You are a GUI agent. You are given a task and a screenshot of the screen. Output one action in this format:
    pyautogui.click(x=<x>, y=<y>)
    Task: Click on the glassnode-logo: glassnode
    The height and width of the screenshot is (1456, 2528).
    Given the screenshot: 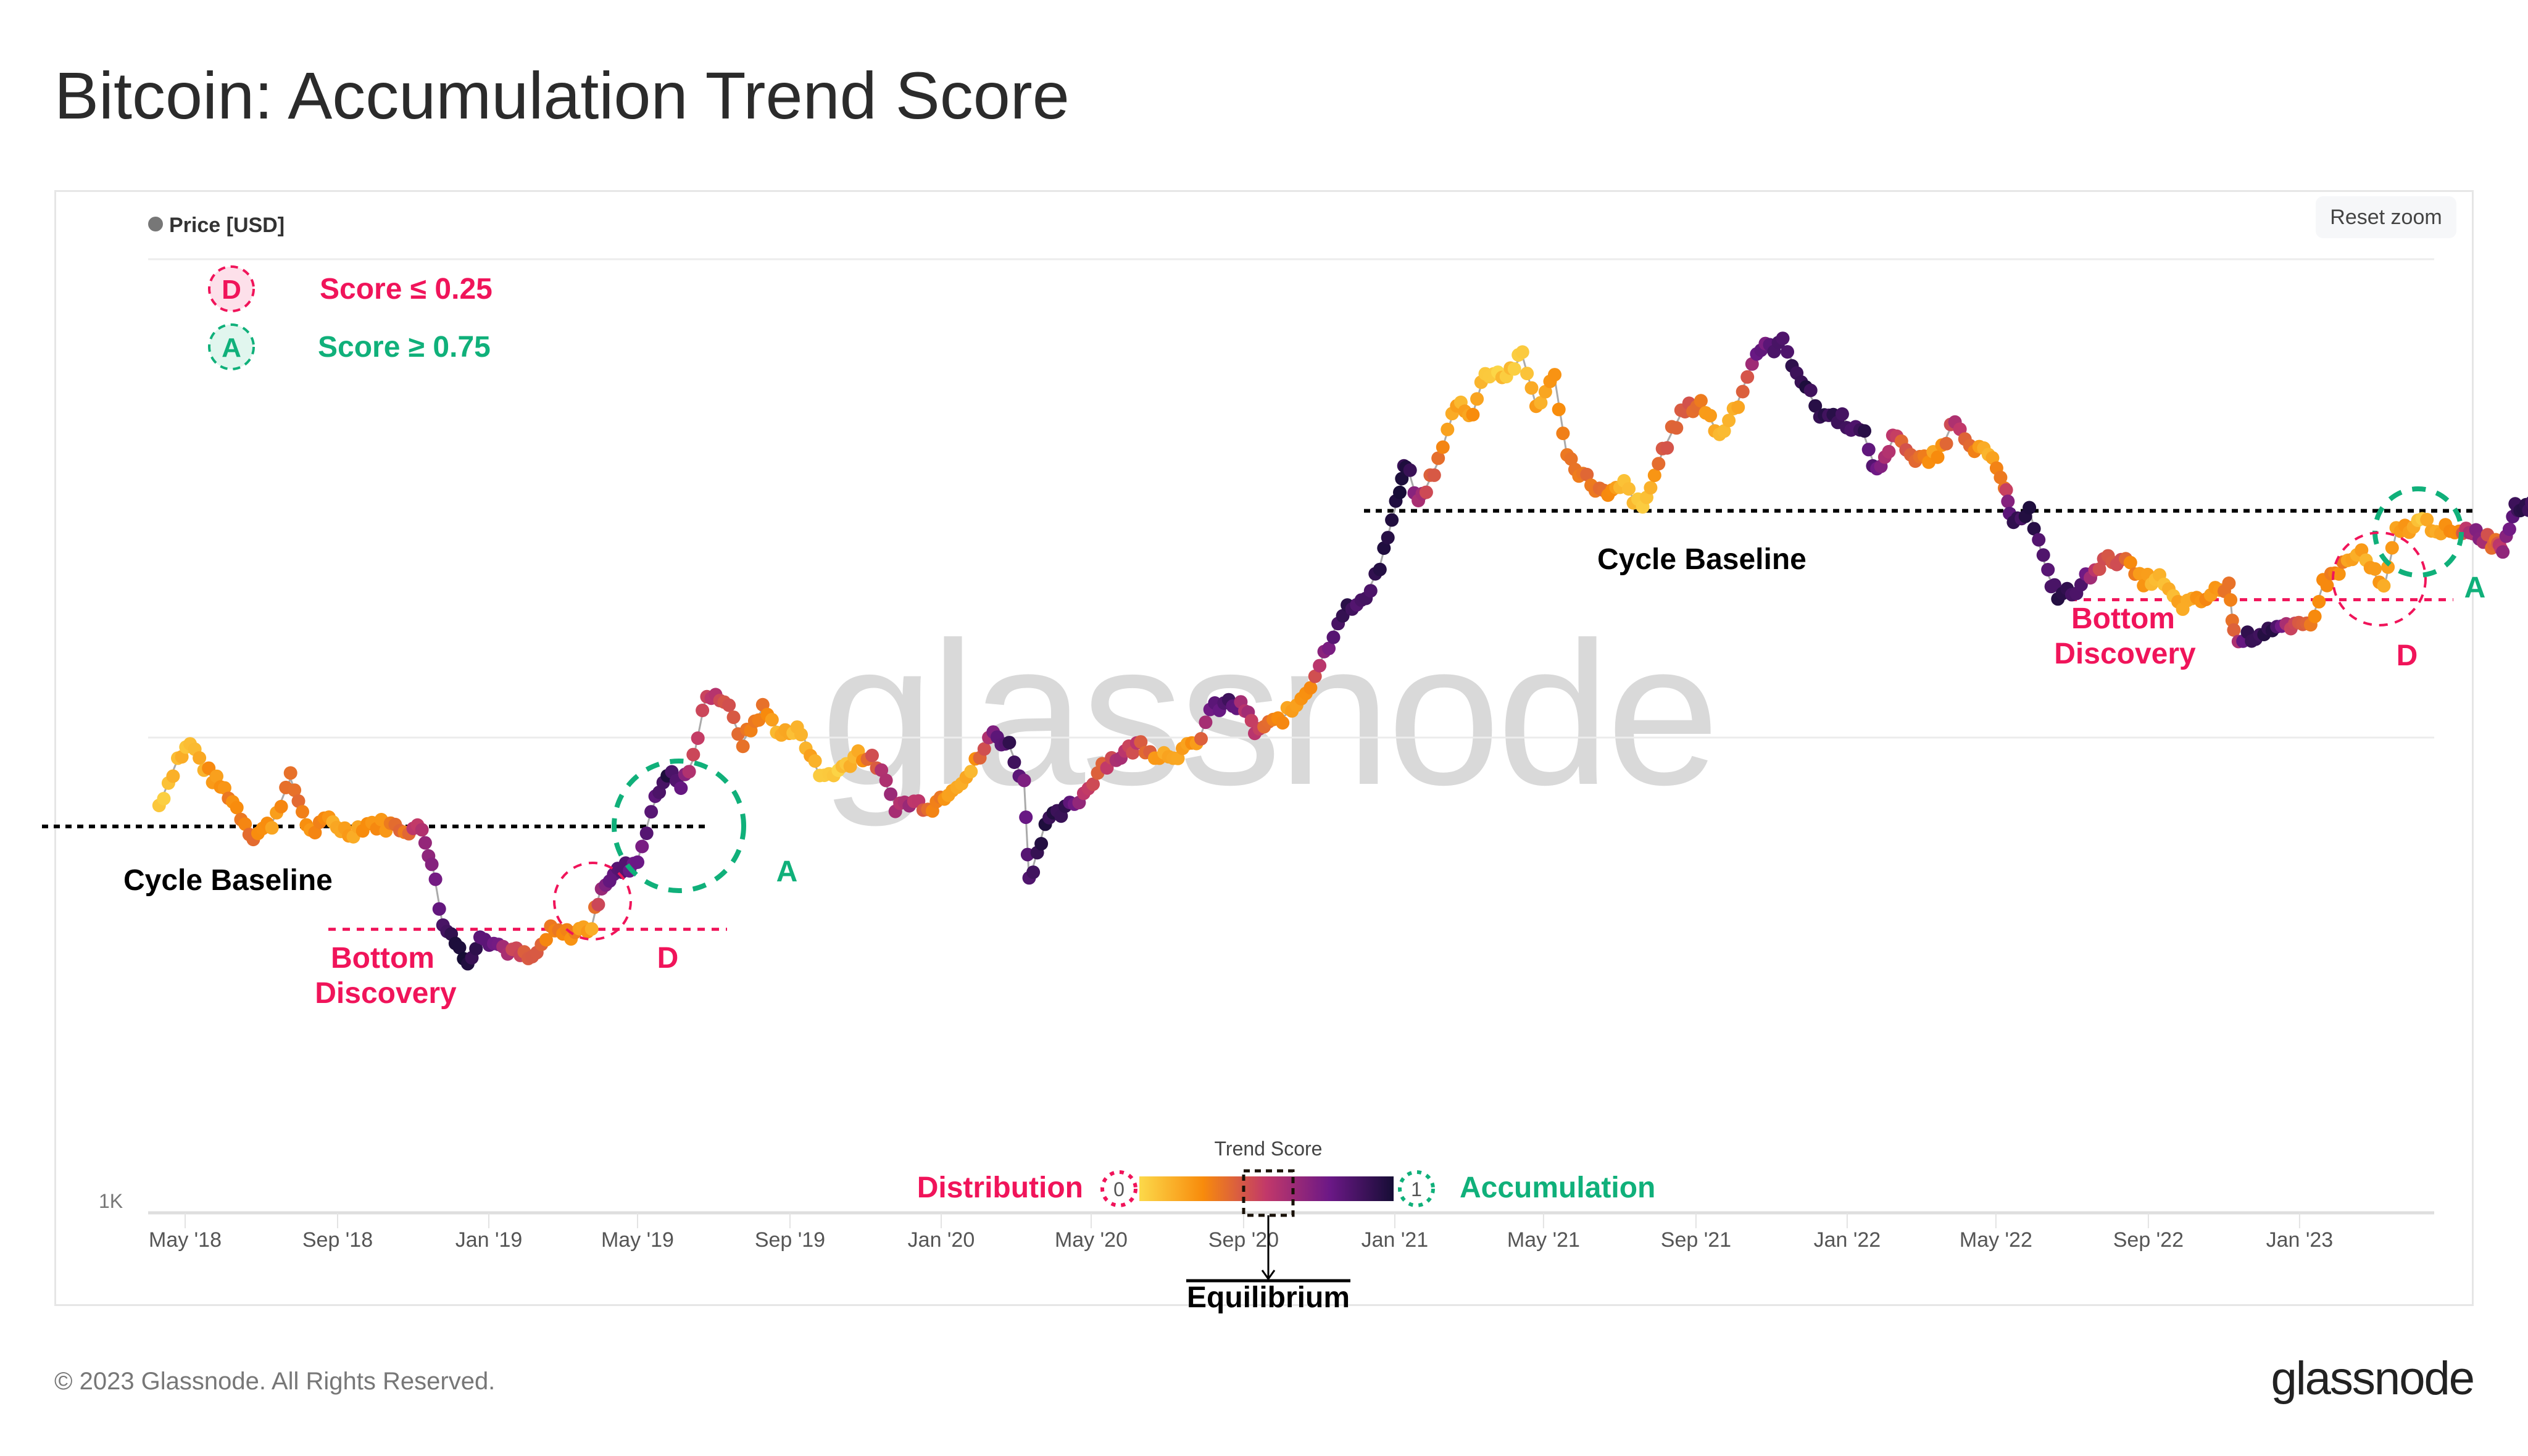 What is the action you would take?
    pyautogui.click(x=2373, y=1378)
    